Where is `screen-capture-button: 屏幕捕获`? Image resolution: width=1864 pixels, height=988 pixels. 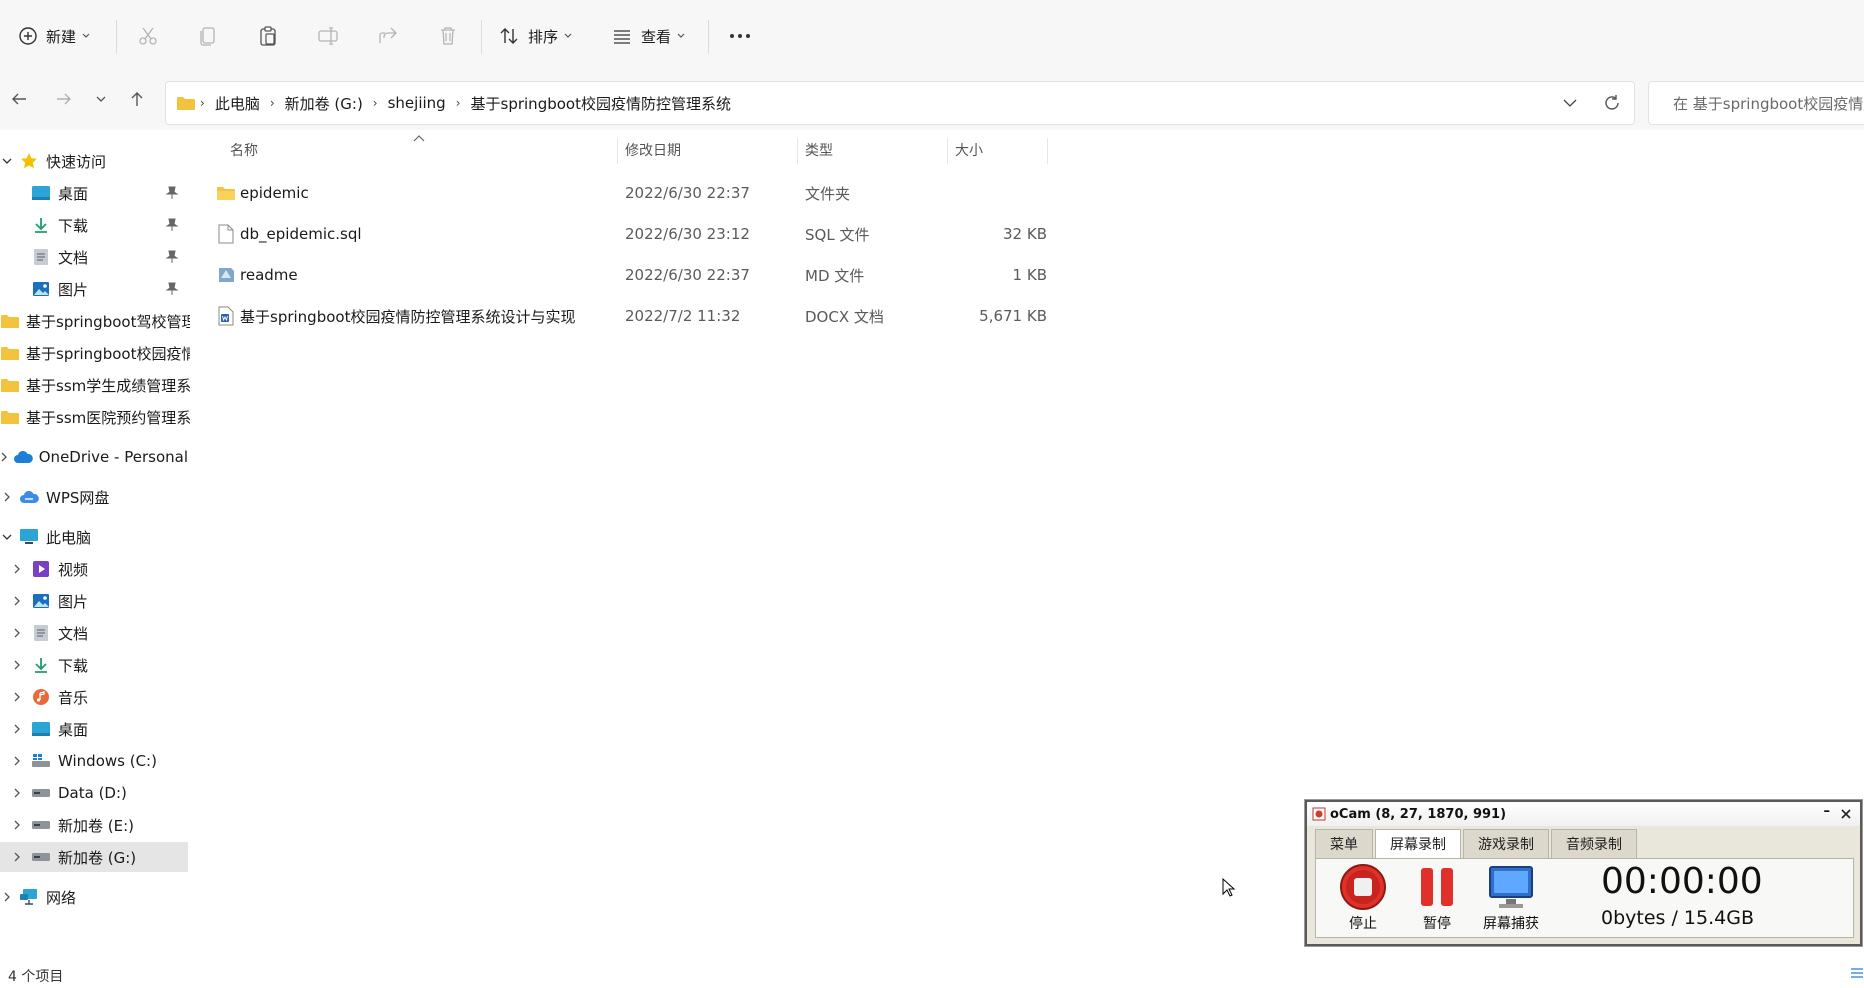 screen-capture-button: 屏幕捕获 is located at coordinates (1511, 899).